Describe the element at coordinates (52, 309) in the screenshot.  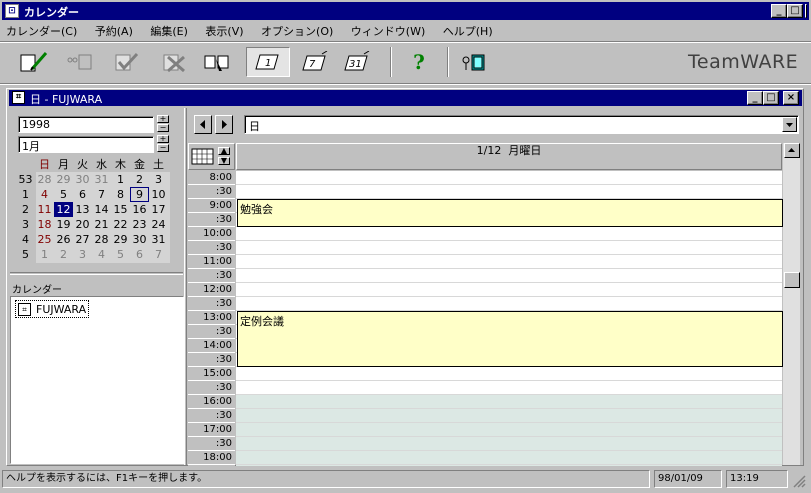
I see `calendar-list-item: ⌗ FUJWARA` at that location.